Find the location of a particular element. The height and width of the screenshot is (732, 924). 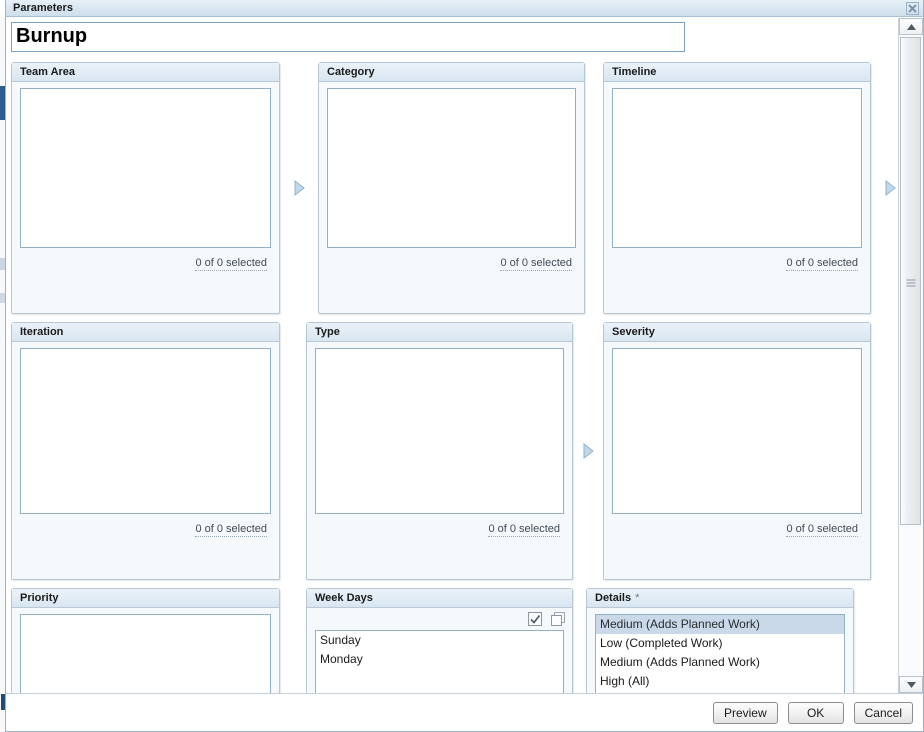

panel-priority: Priority is located at coordinates (145, 640).